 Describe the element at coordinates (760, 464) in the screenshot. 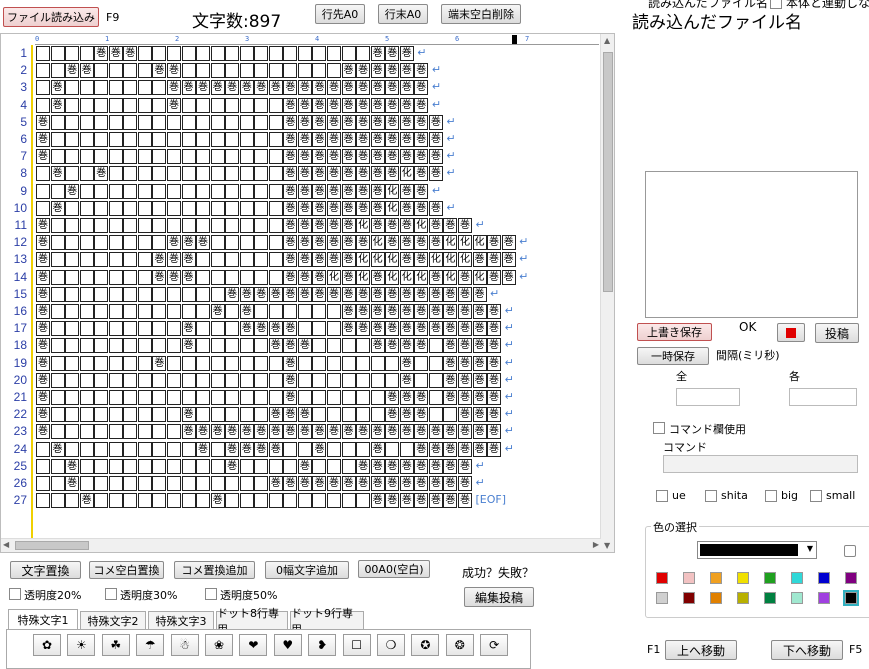

I see `command-input` at that location.